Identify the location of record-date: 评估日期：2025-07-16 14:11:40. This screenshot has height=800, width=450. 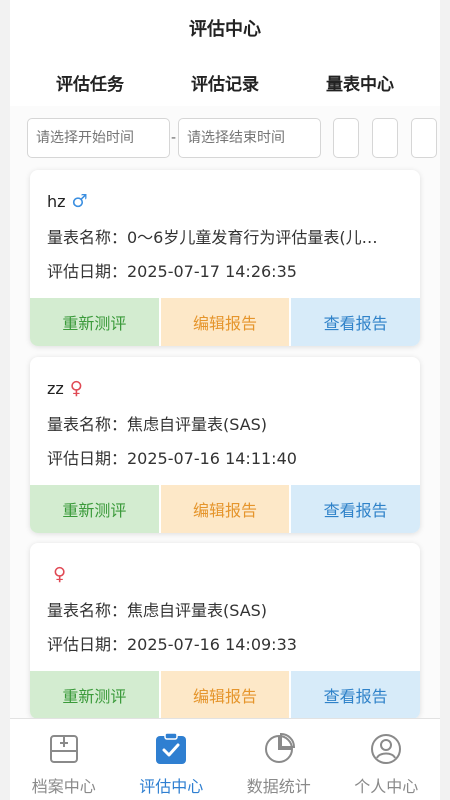
(172, 458).